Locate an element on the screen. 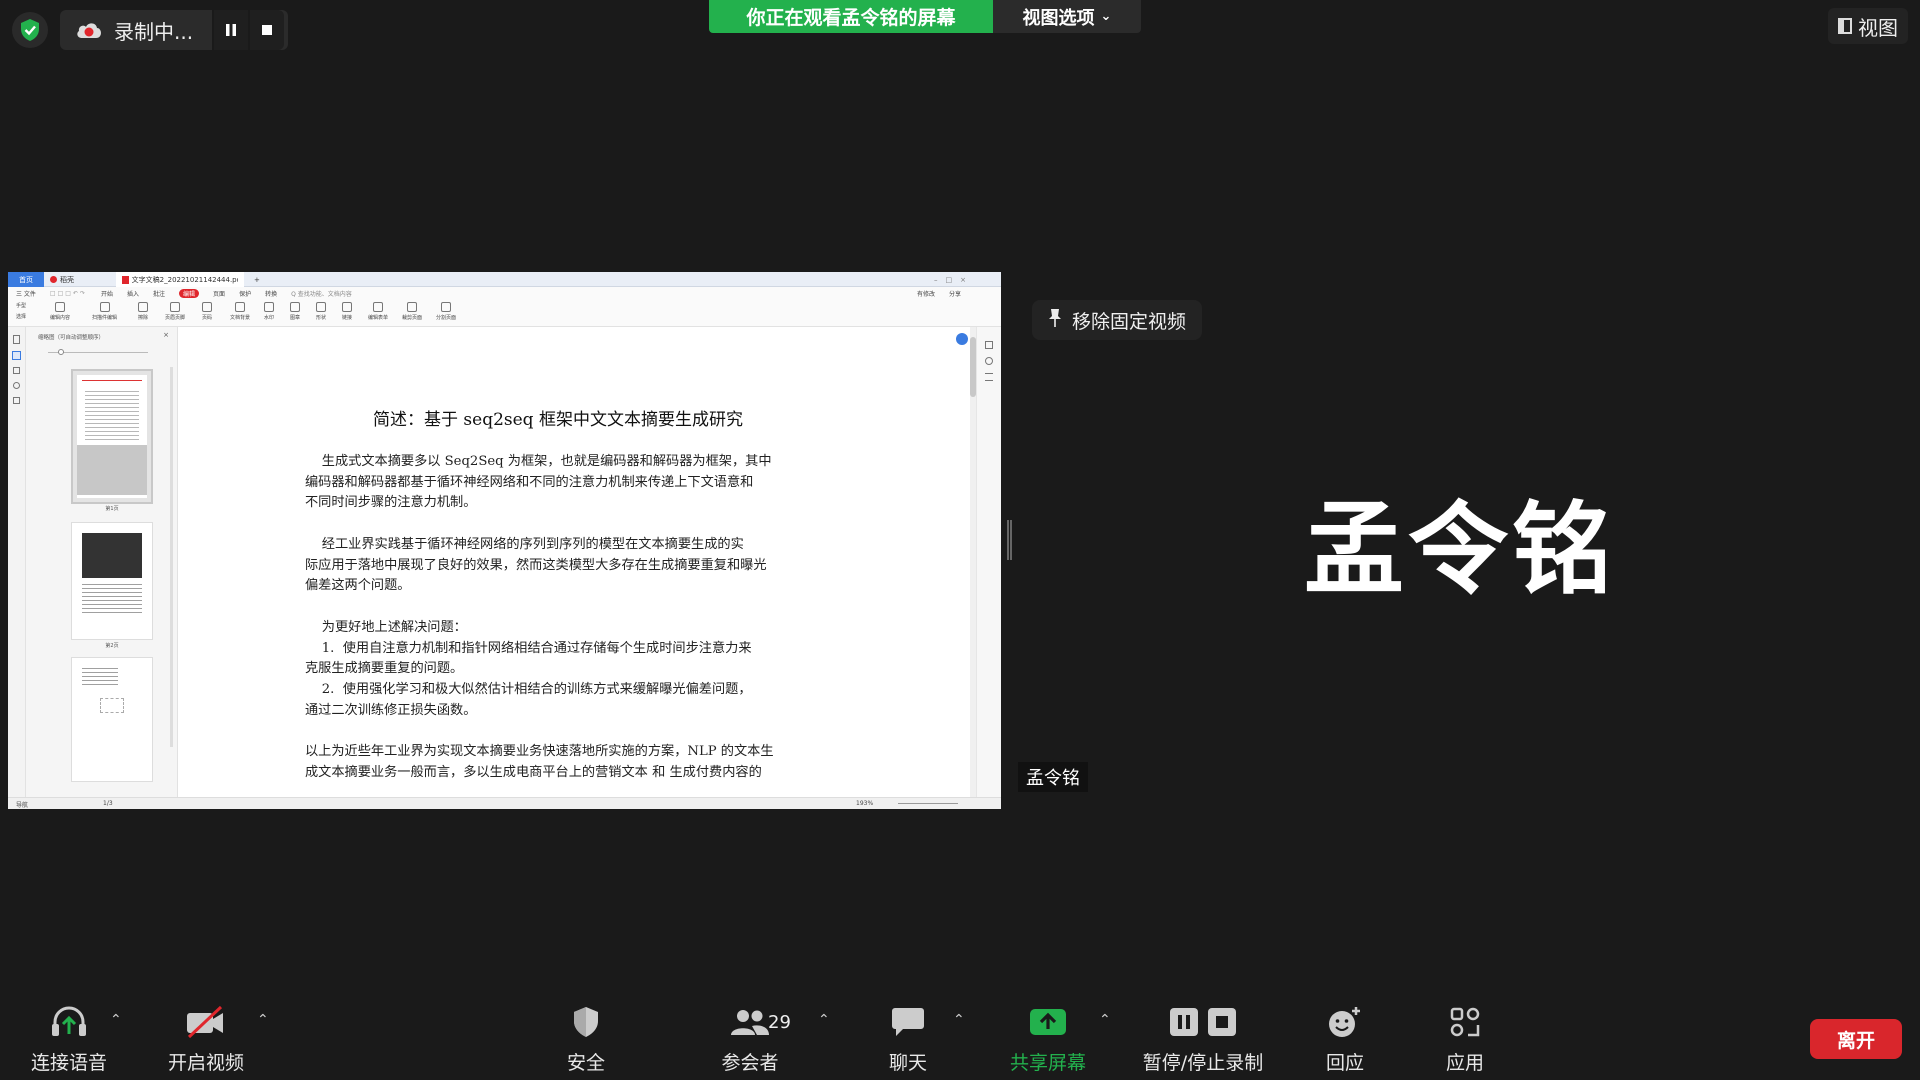 This screenshot has width=1920, height=1080. reactions-label: 回应 is located at coordinates (1344, 1063).